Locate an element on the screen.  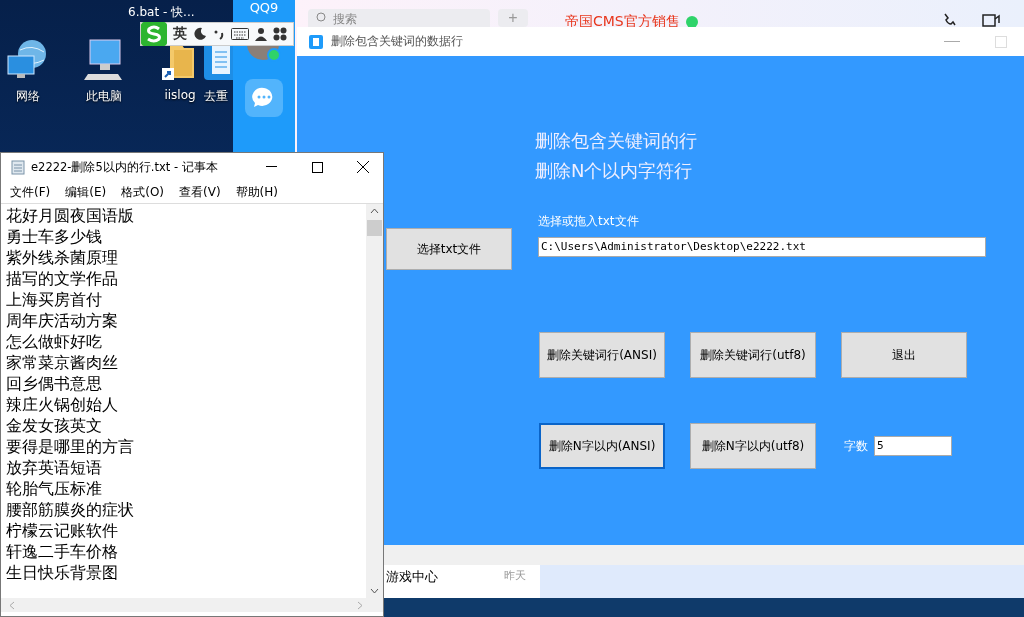
menu-item: 编辑(E) is located at coordinates (86, 192).